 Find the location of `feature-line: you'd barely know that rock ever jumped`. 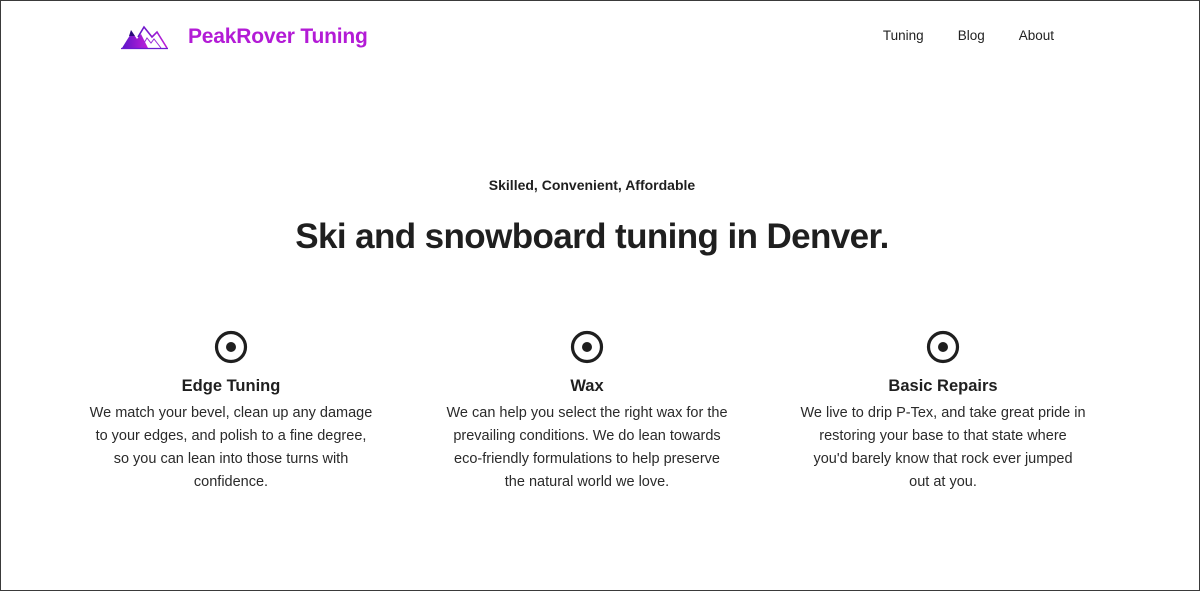

feature-line: you'd barely know that rock ever jumped is located at coordinates (943, 459).